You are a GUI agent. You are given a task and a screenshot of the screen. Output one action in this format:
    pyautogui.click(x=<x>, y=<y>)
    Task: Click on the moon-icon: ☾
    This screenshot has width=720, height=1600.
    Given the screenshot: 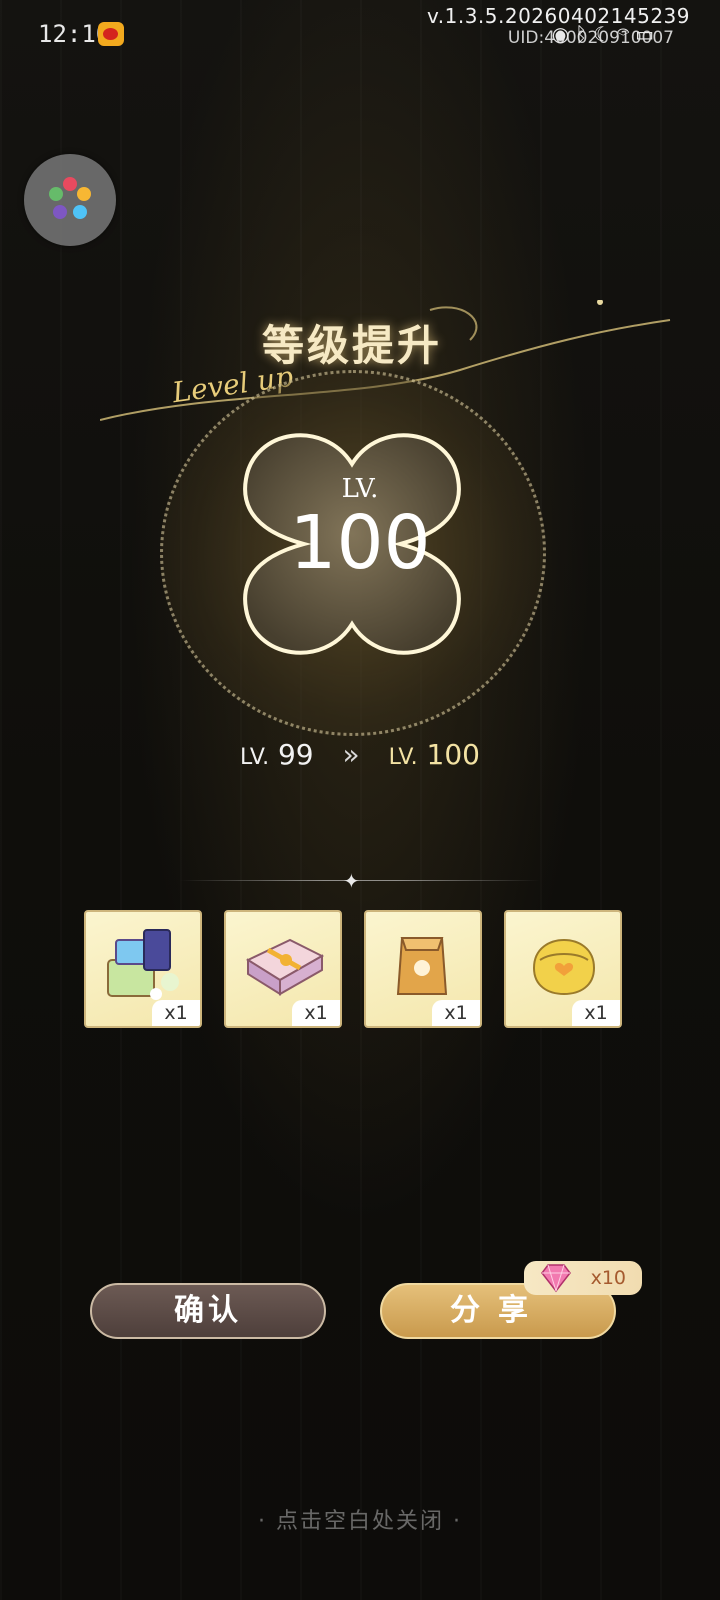 What is the action you would take?
    pyautogui.click(x=605, y=34)
    